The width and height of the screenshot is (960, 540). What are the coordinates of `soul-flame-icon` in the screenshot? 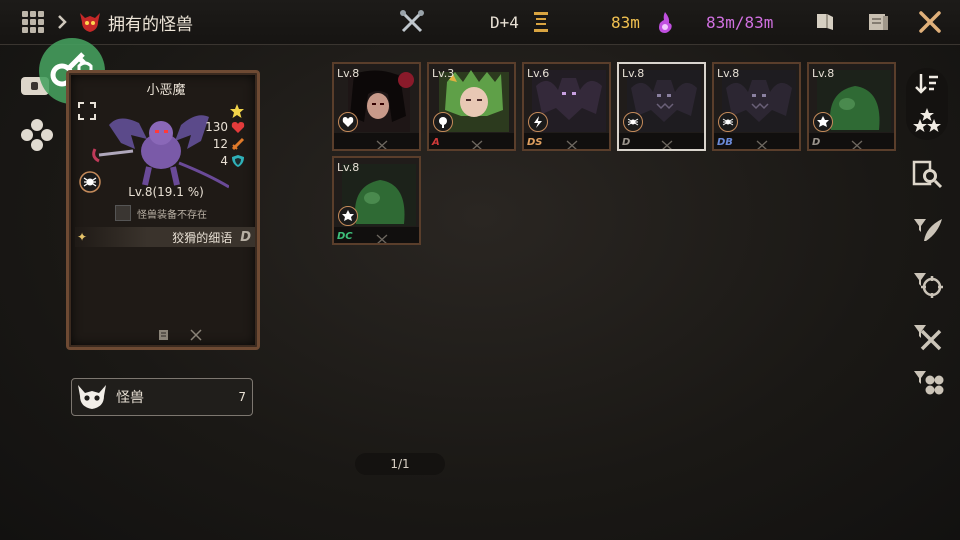 It's located at (665, 22).